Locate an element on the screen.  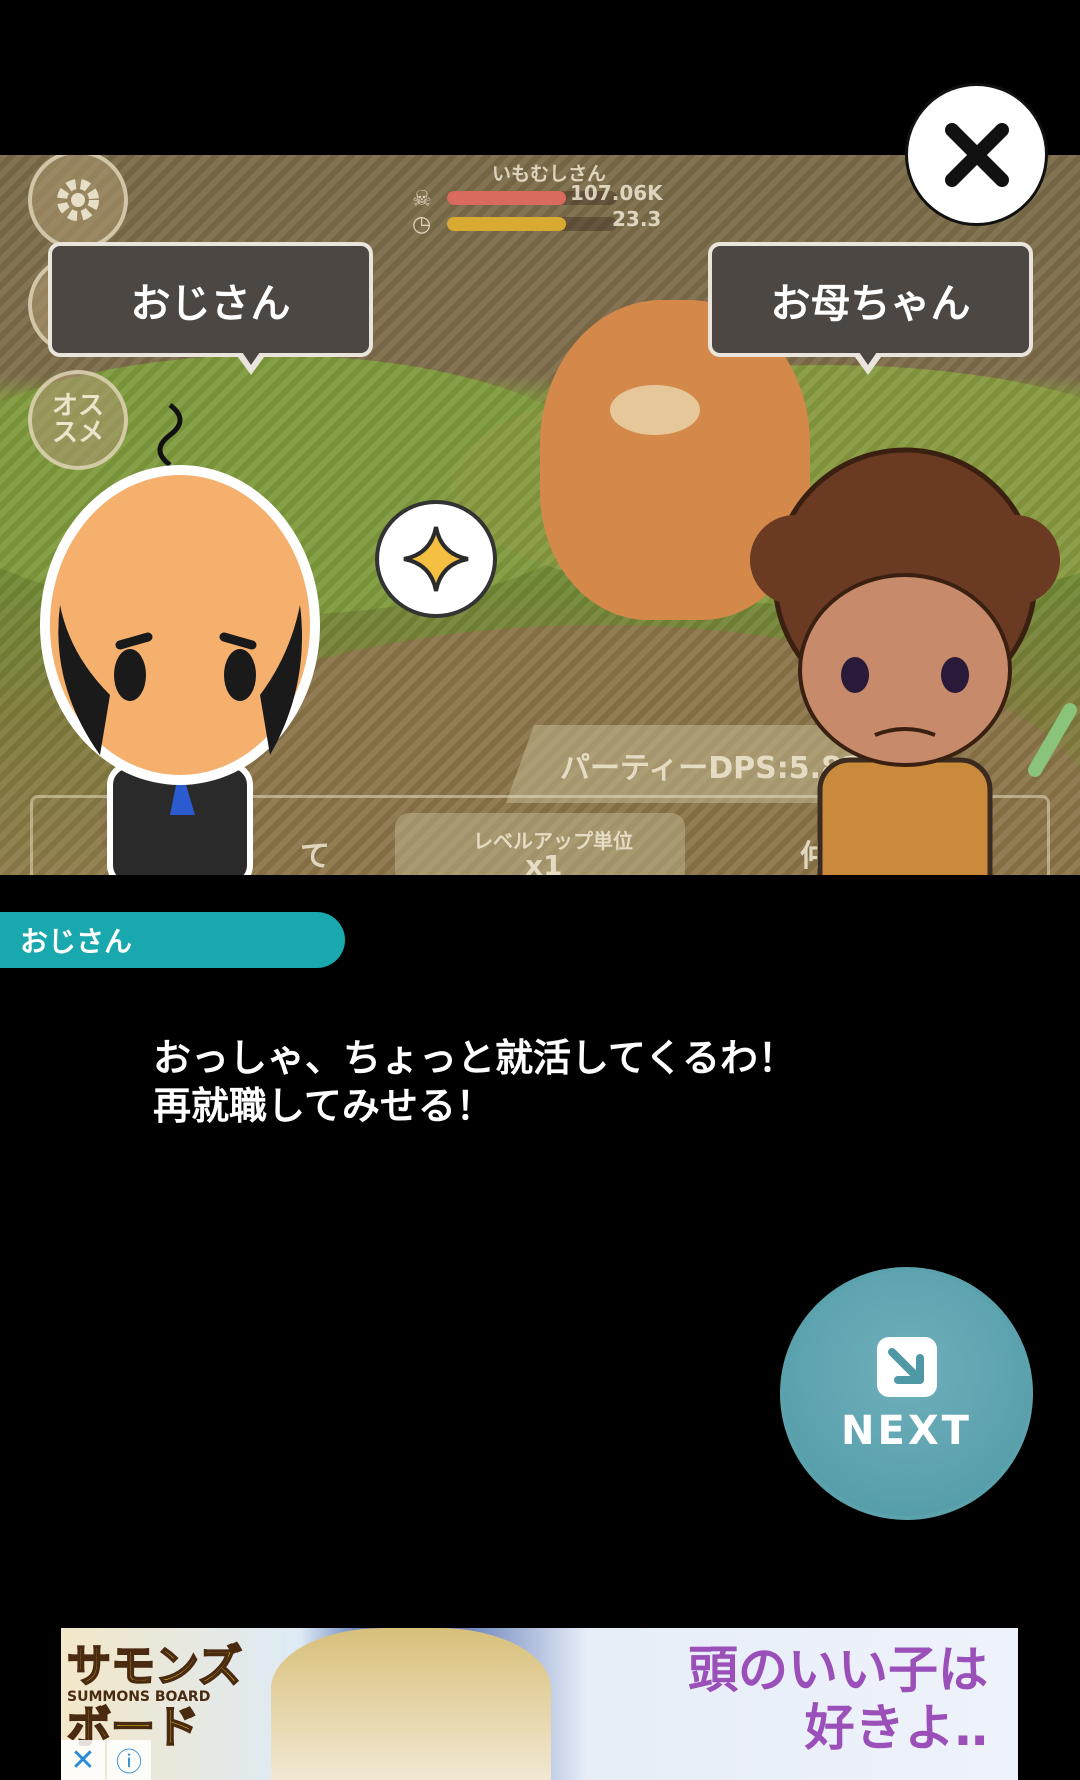
ad-headline: 頭のいい子は 好きよ‥ is located at coordinates (838, 1699).